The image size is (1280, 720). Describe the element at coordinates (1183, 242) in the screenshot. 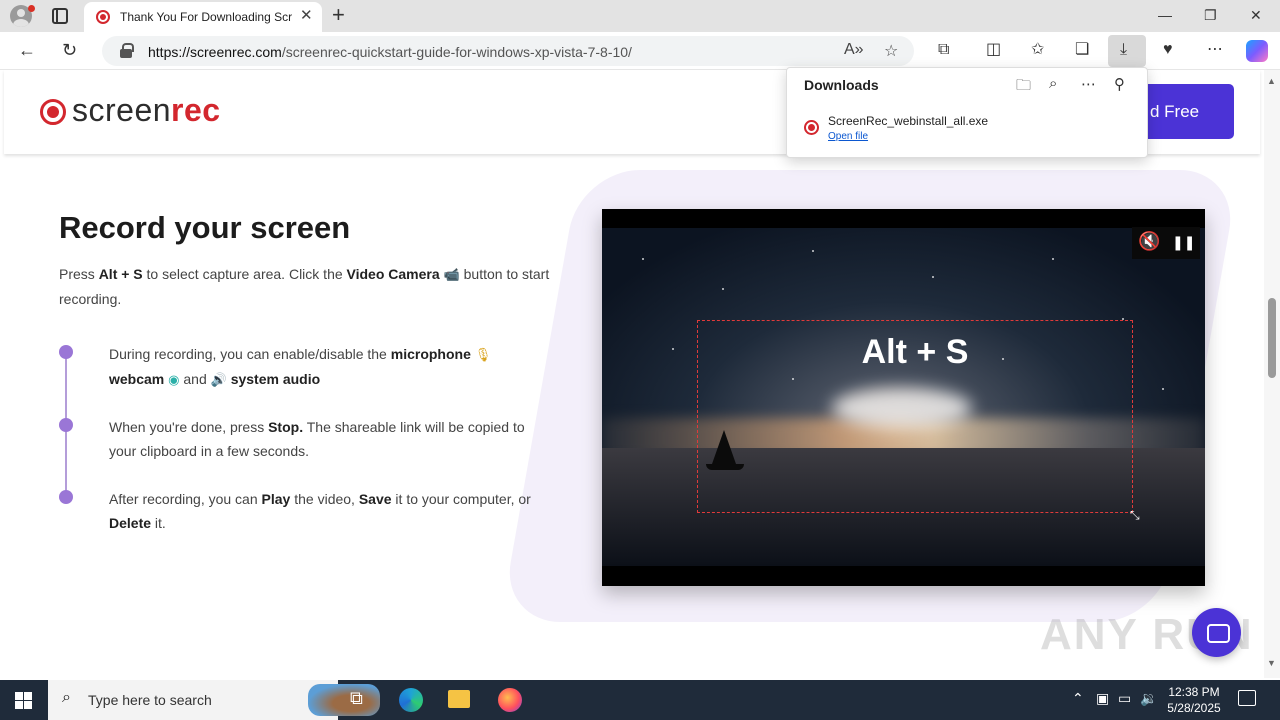

I see `pause-icon: ❚❚` at that location.